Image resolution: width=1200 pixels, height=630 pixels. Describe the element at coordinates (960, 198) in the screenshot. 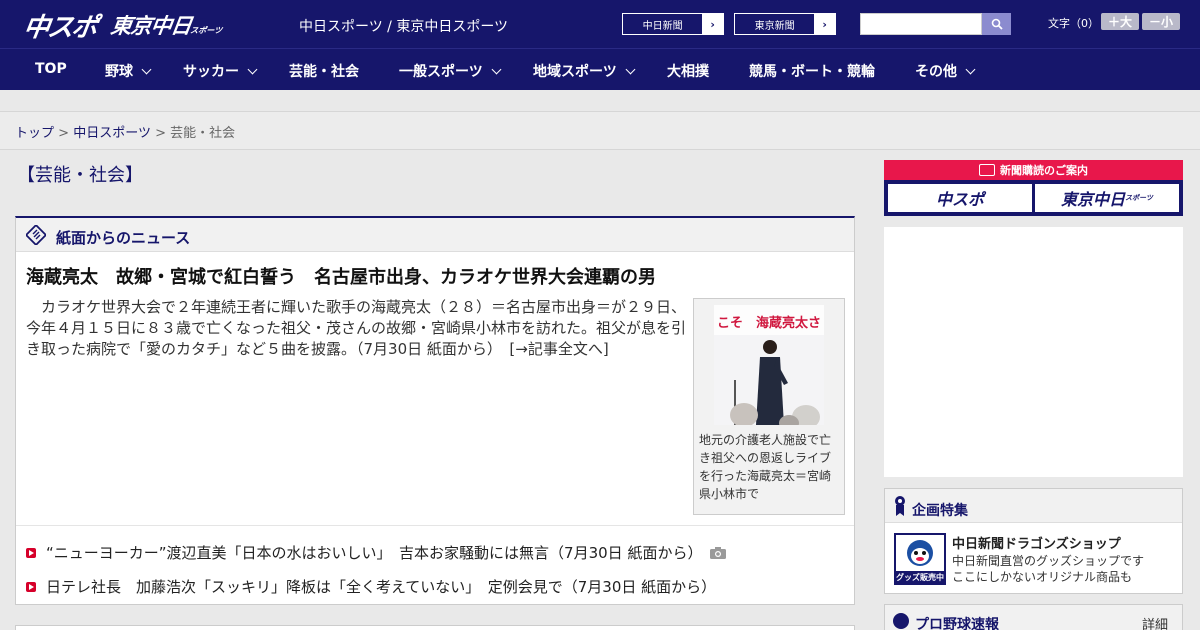

I see `subscribe-chuspo-button: 中スポ` at that location.